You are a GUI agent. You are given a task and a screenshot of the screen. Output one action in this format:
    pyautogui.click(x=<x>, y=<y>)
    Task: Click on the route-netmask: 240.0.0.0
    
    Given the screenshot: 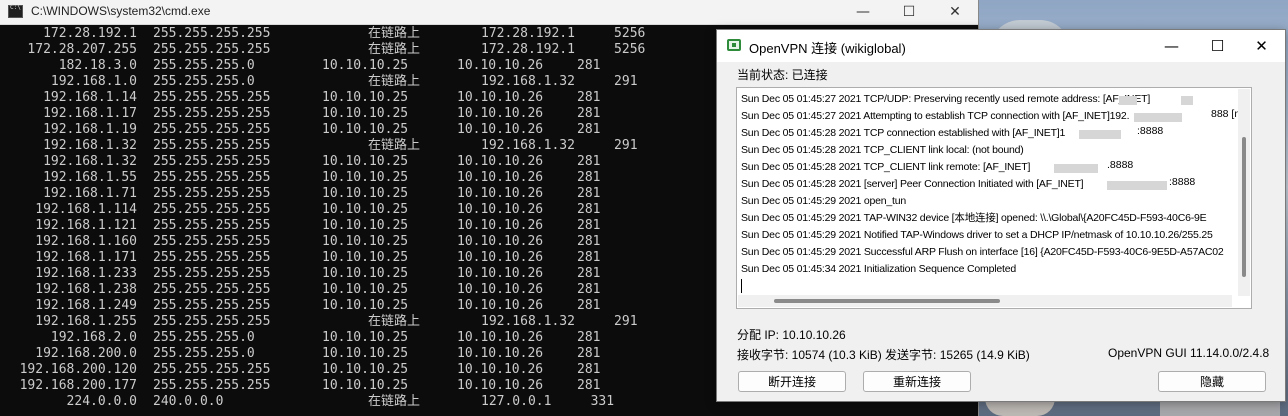 What is the action you would take?
    pyautogui.click(x=188, y=401)
    